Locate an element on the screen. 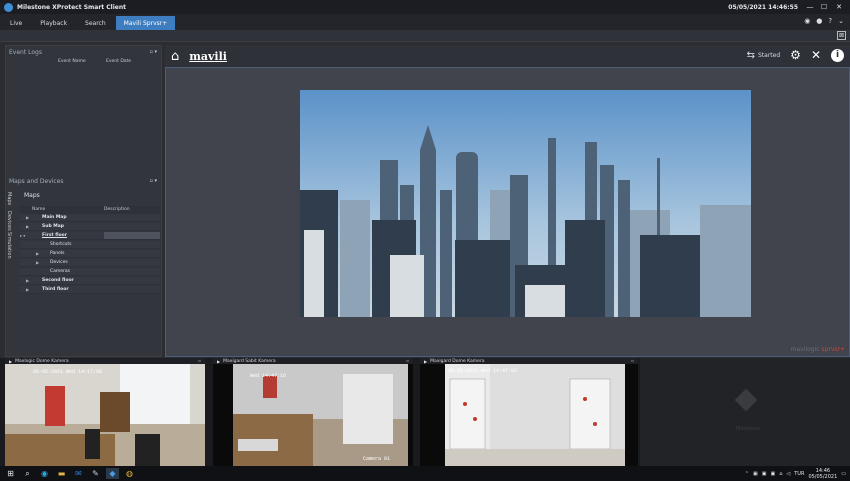 This screenshot has height=481, width=850. minimize-icon: — is located at coordinates (810, 7).